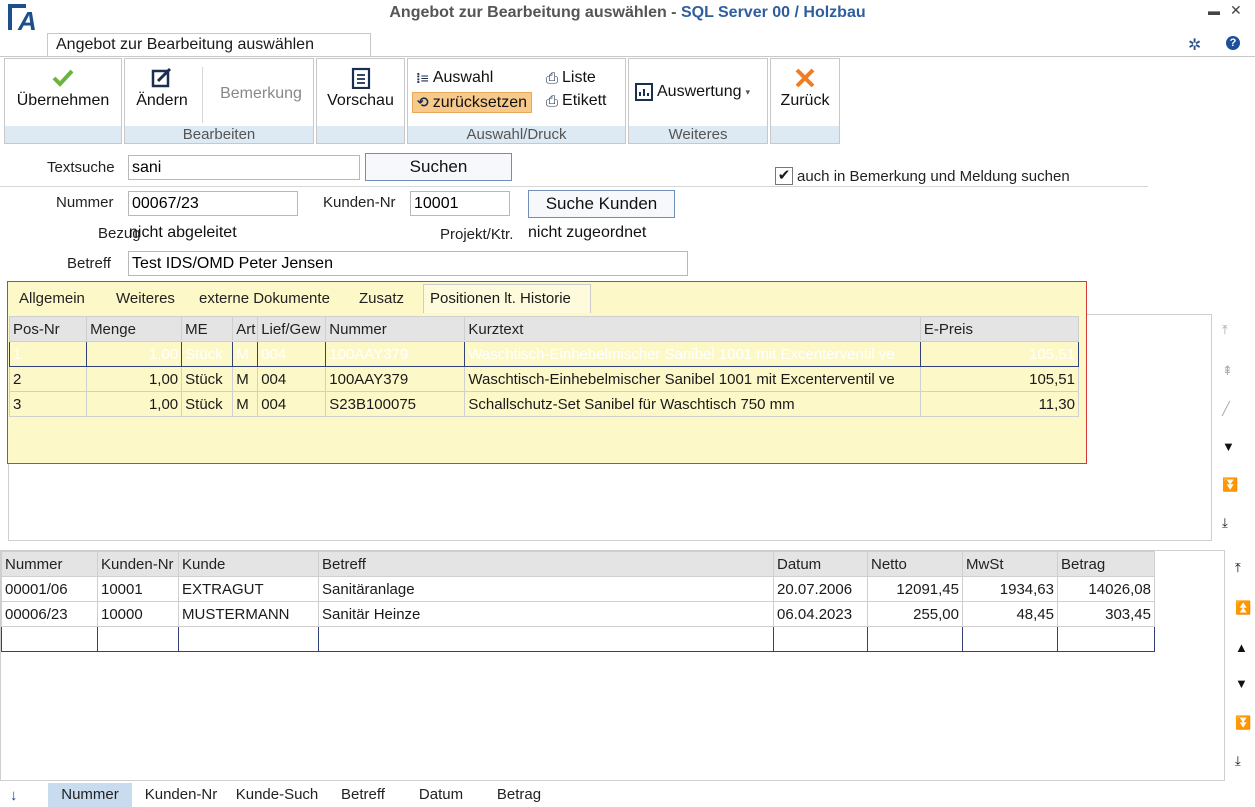 This screenshot has height=807, width=1255. I want to click on column-header: Kunde, so click(248, 564).